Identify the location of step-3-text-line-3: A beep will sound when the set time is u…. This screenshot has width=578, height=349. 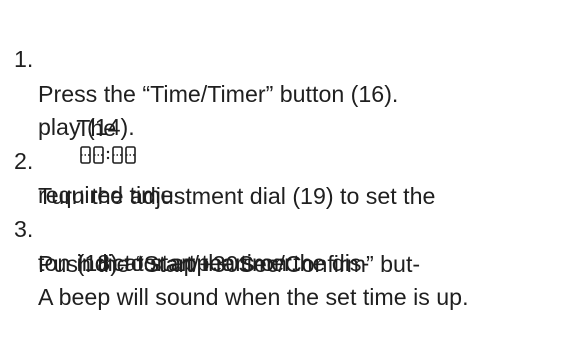
(253, 297).